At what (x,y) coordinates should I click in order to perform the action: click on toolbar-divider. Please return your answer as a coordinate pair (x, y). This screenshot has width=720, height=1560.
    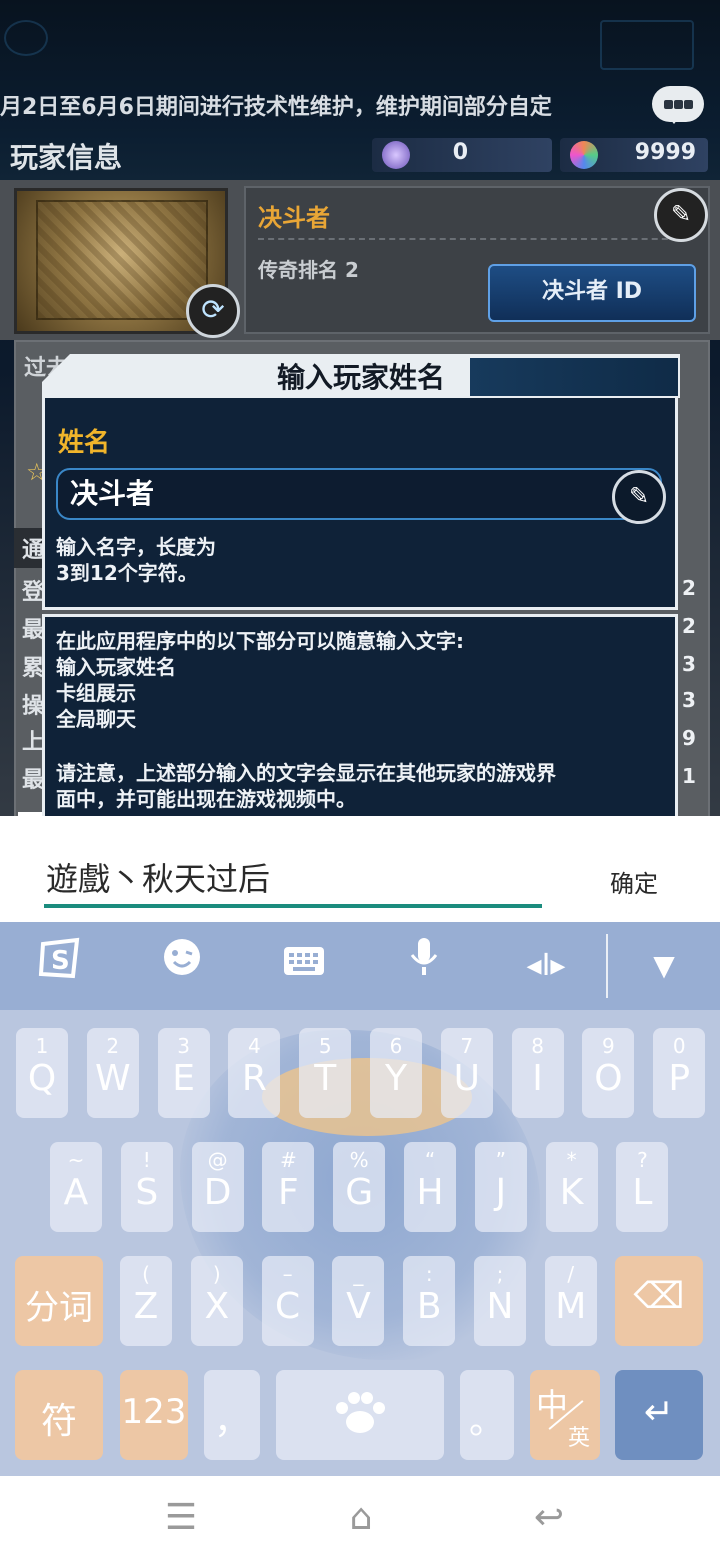
    Looking at the image, I should click on (607, 966).